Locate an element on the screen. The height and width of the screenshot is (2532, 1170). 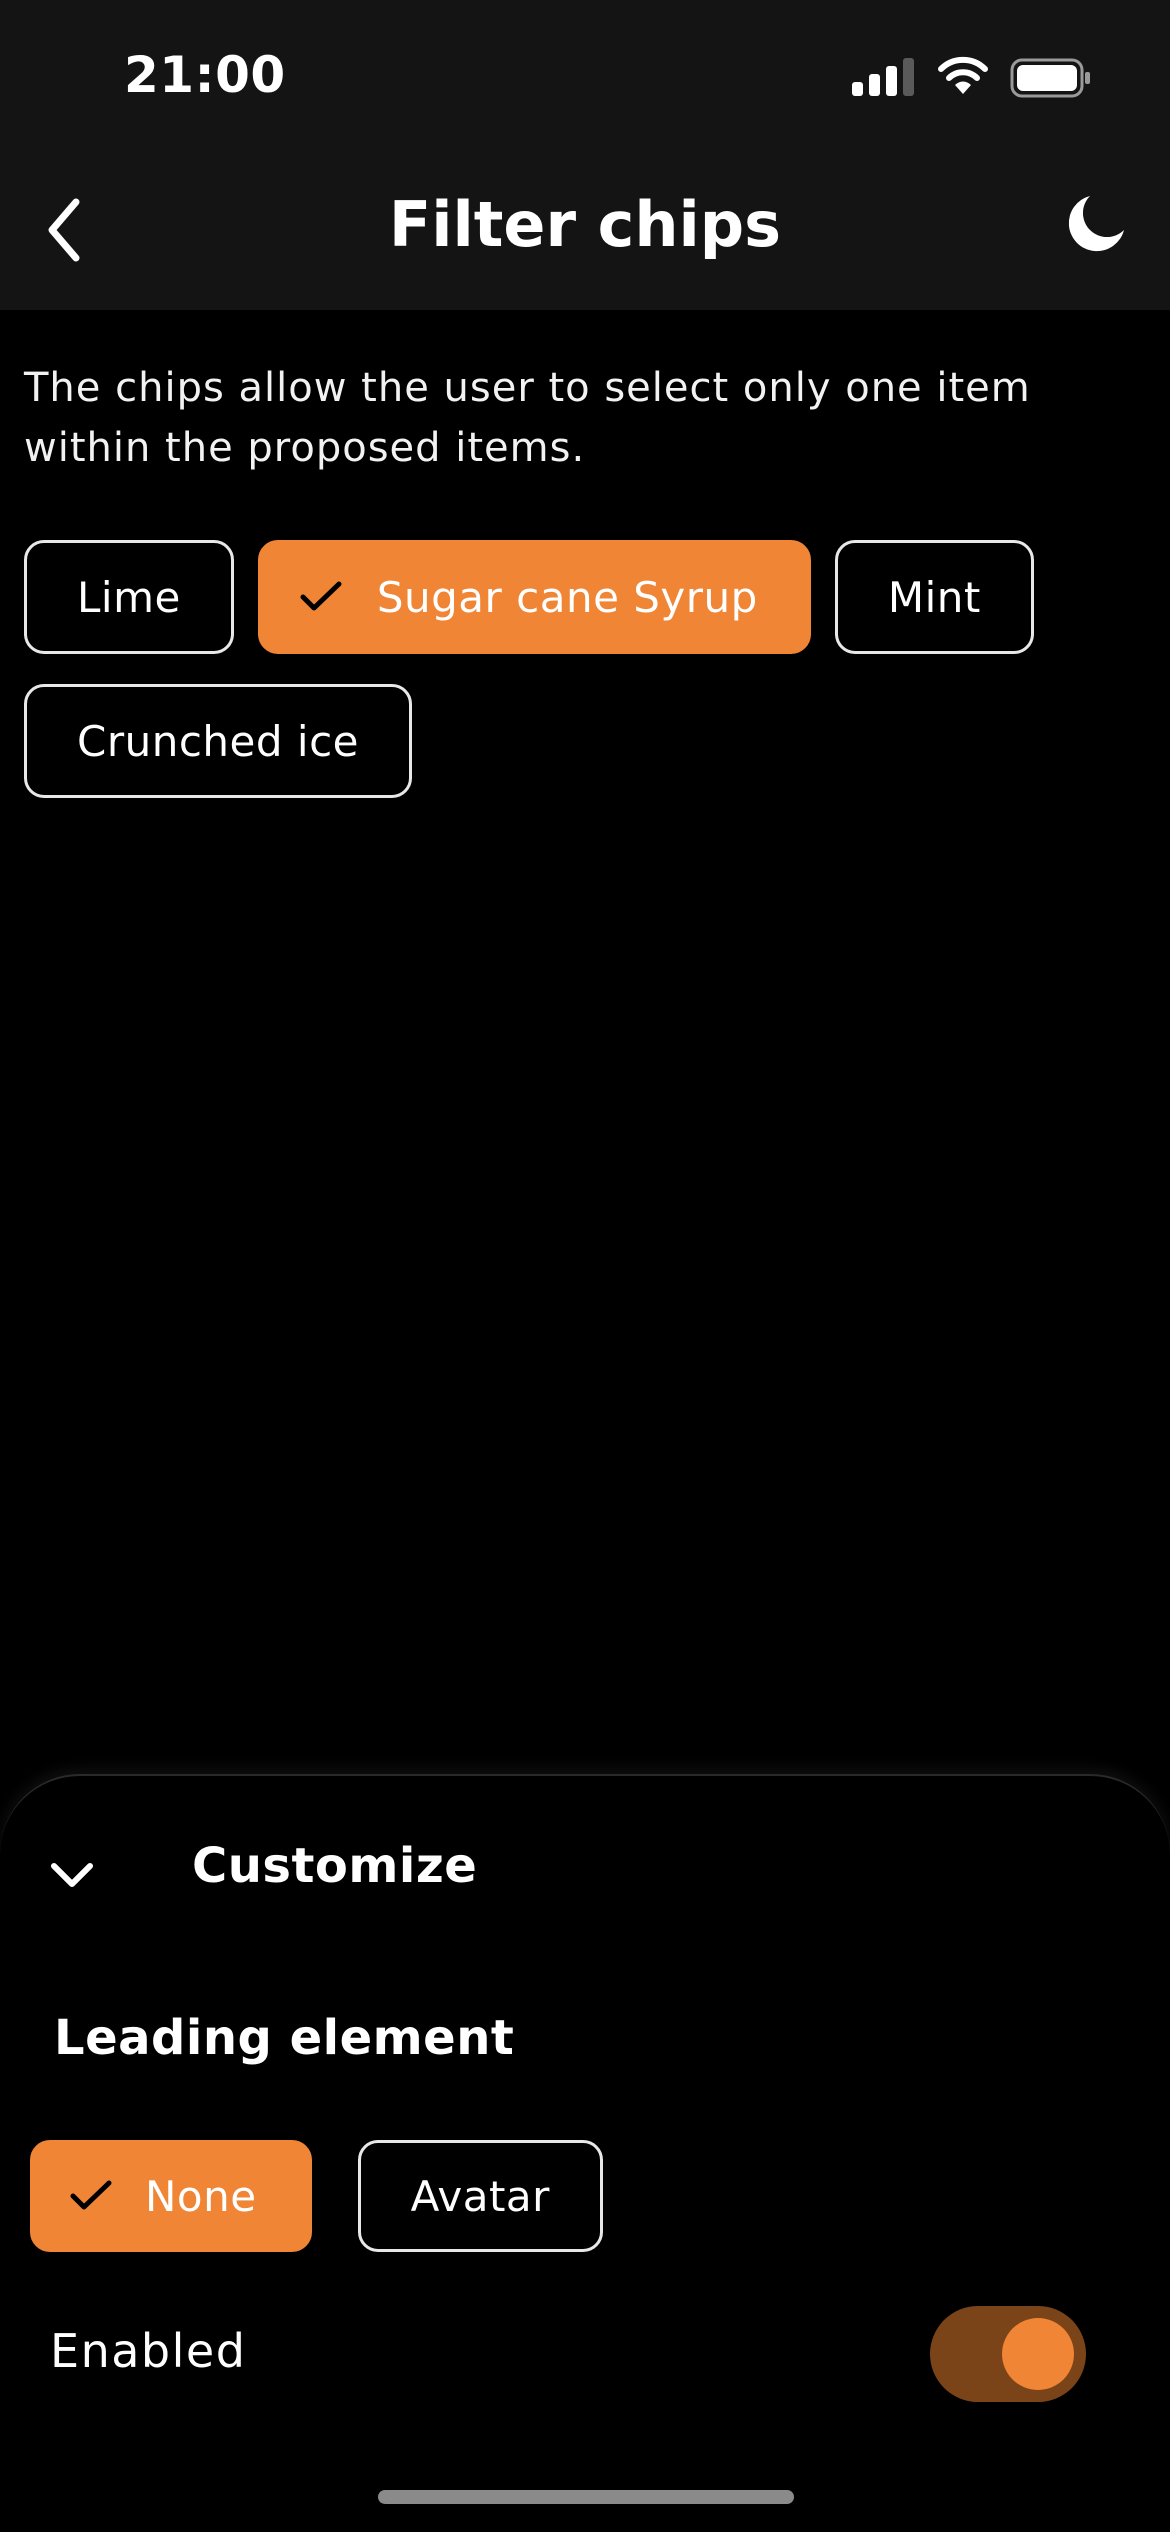
toggle-thumb is located at coordinates (1038, 2354).